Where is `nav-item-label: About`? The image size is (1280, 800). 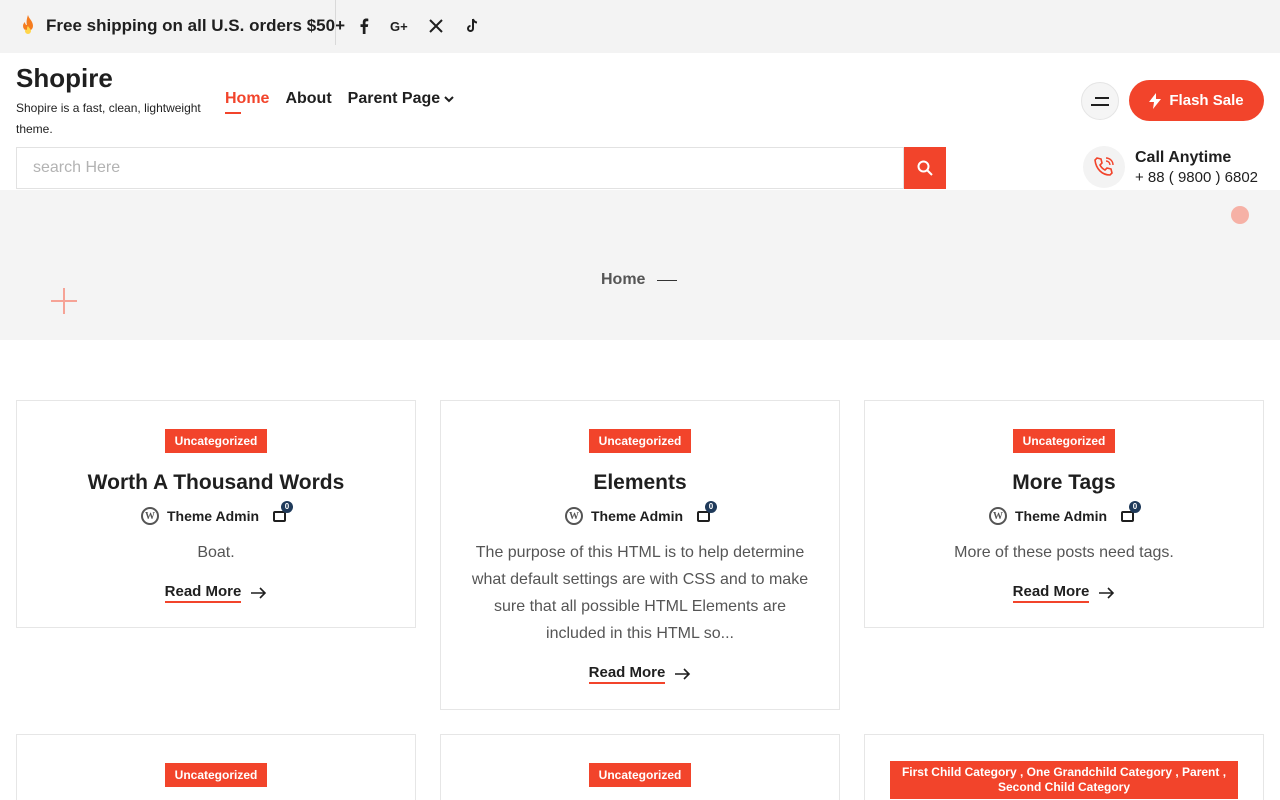
nav-item-label: About is located at coordinates (308, 98).